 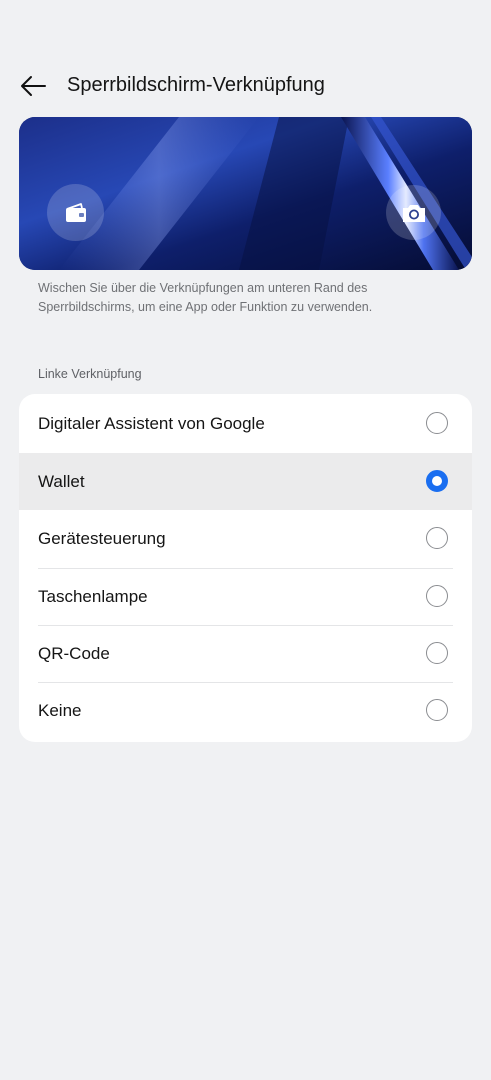 I want to click on radio-button-checked, so click(x=437, y=480).